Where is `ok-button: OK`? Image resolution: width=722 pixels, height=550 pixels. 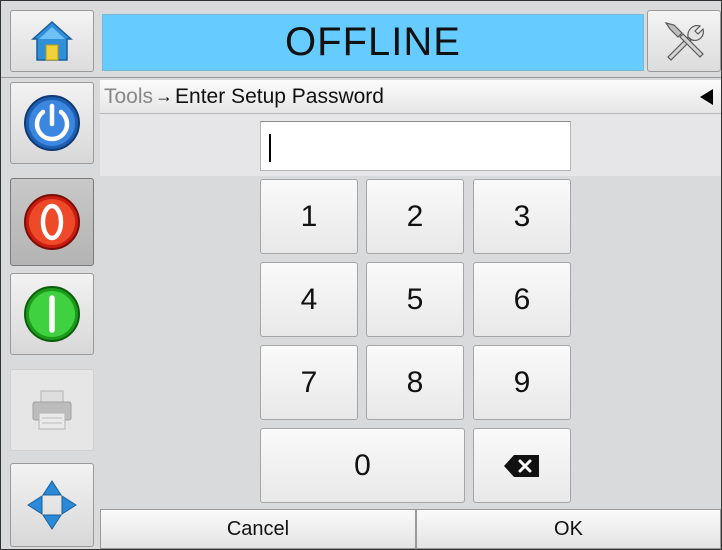 ok-button: OK is located at coordinates (568, 529).